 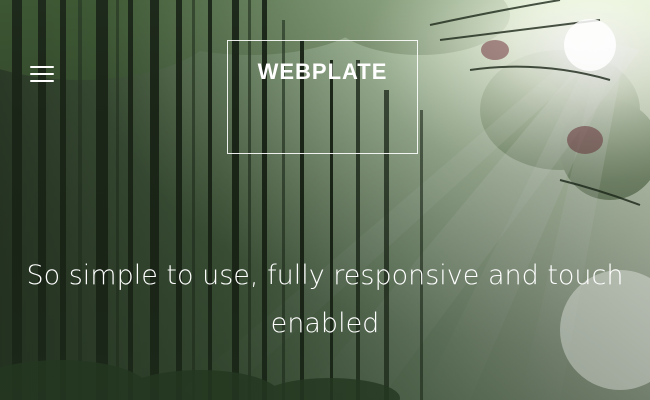 I want to click on brand-name: WEBPLATE, so click(x=322, y=71).